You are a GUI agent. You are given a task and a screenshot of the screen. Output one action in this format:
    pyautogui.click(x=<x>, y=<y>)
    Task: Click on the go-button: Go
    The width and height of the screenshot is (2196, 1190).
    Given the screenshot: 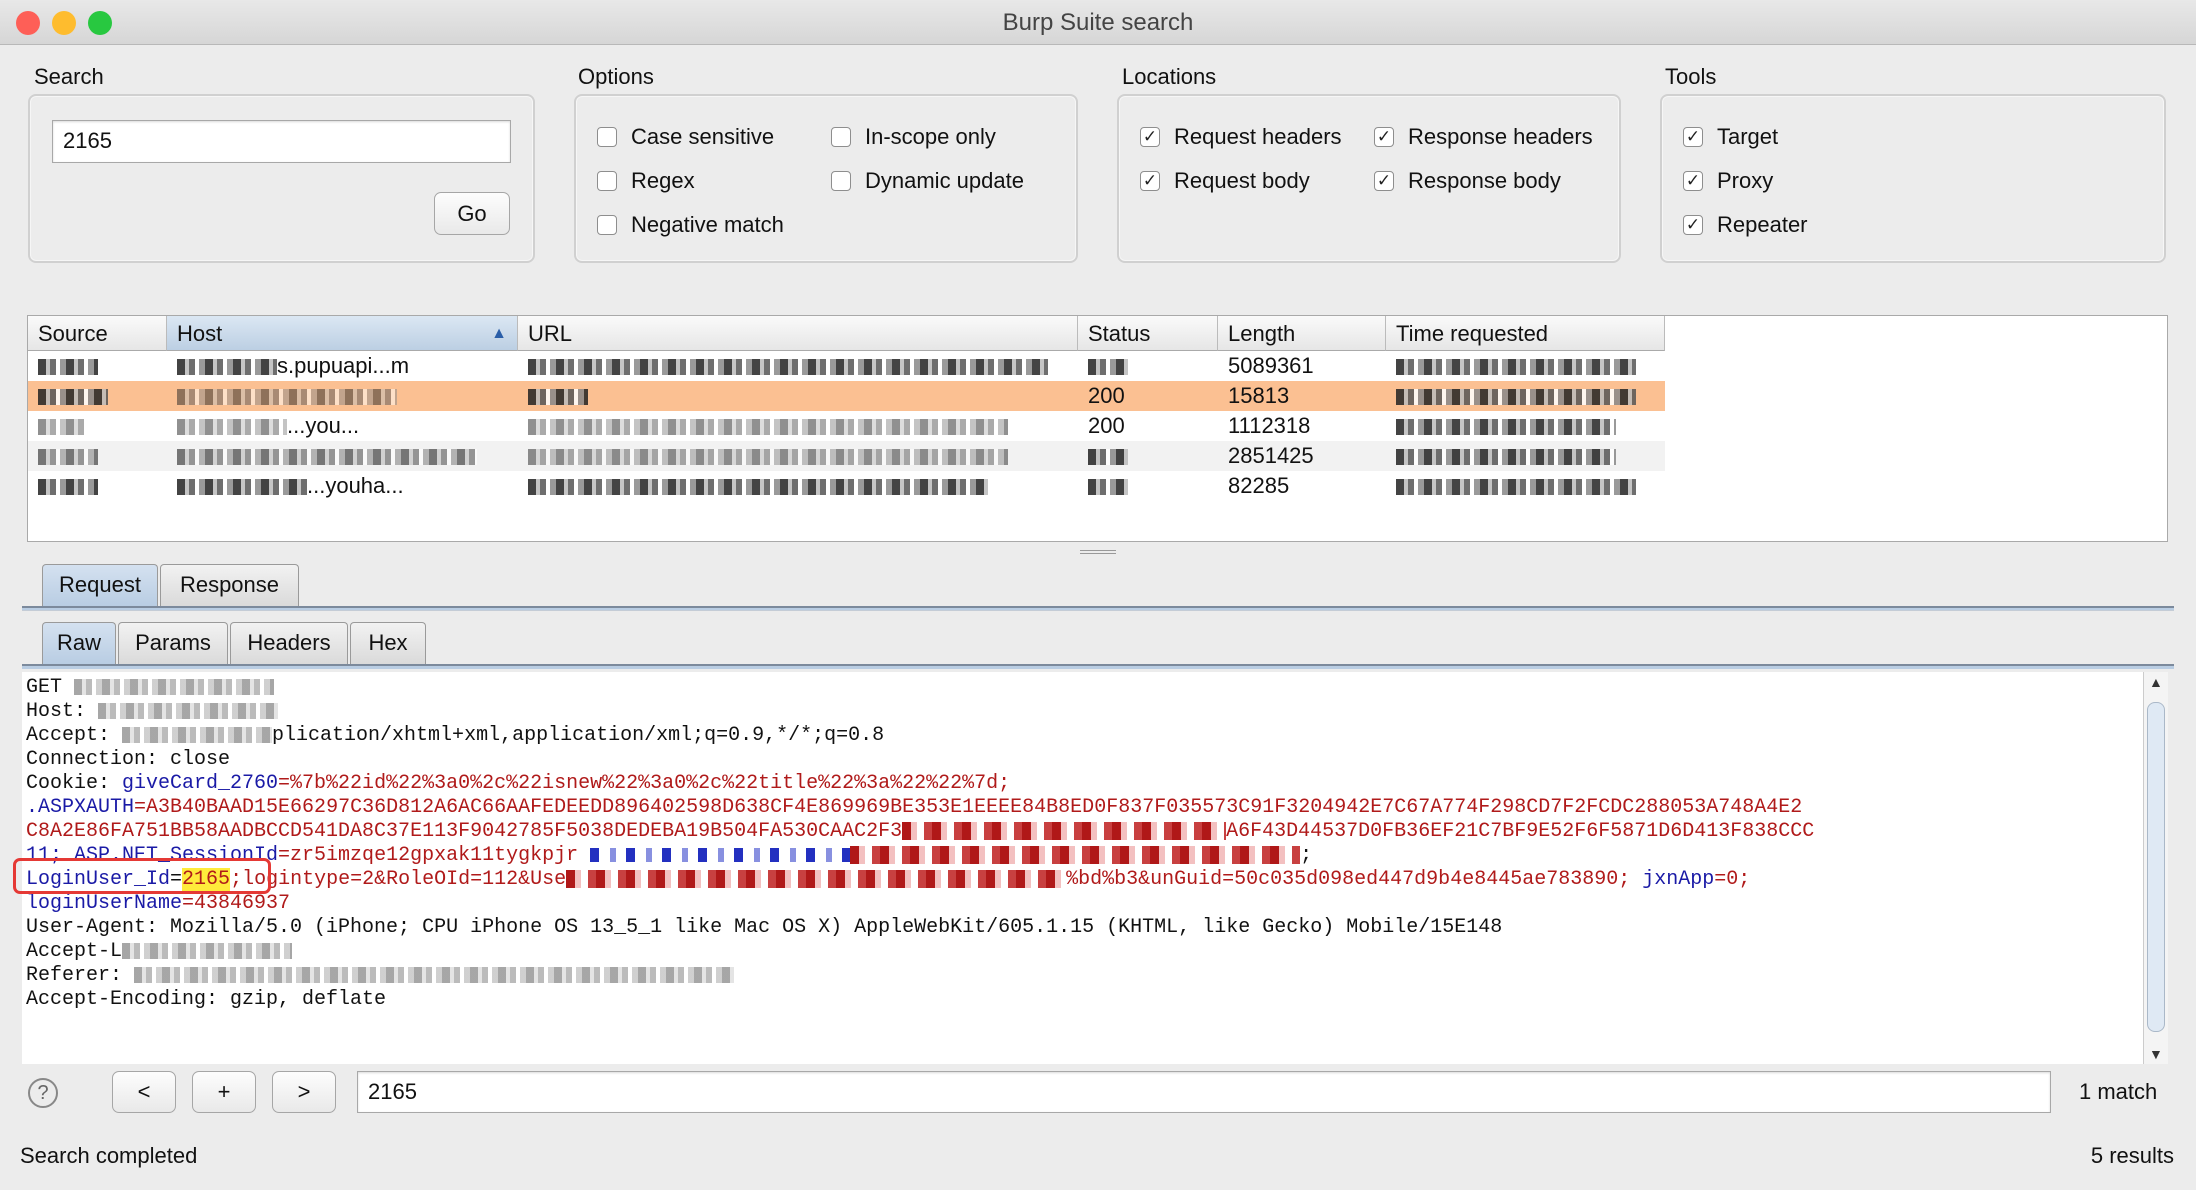 What is the action you would take?
    pyautogui.click(x=472, y=213)
    